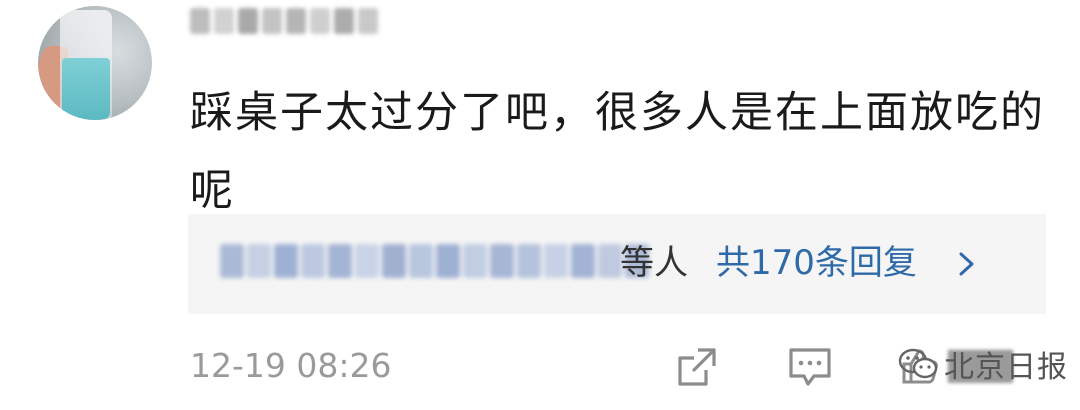  What do you see at coordinates (967, 264) in the screenshot?
I see `chevron-right-icon` at bounding box center [967, 264].